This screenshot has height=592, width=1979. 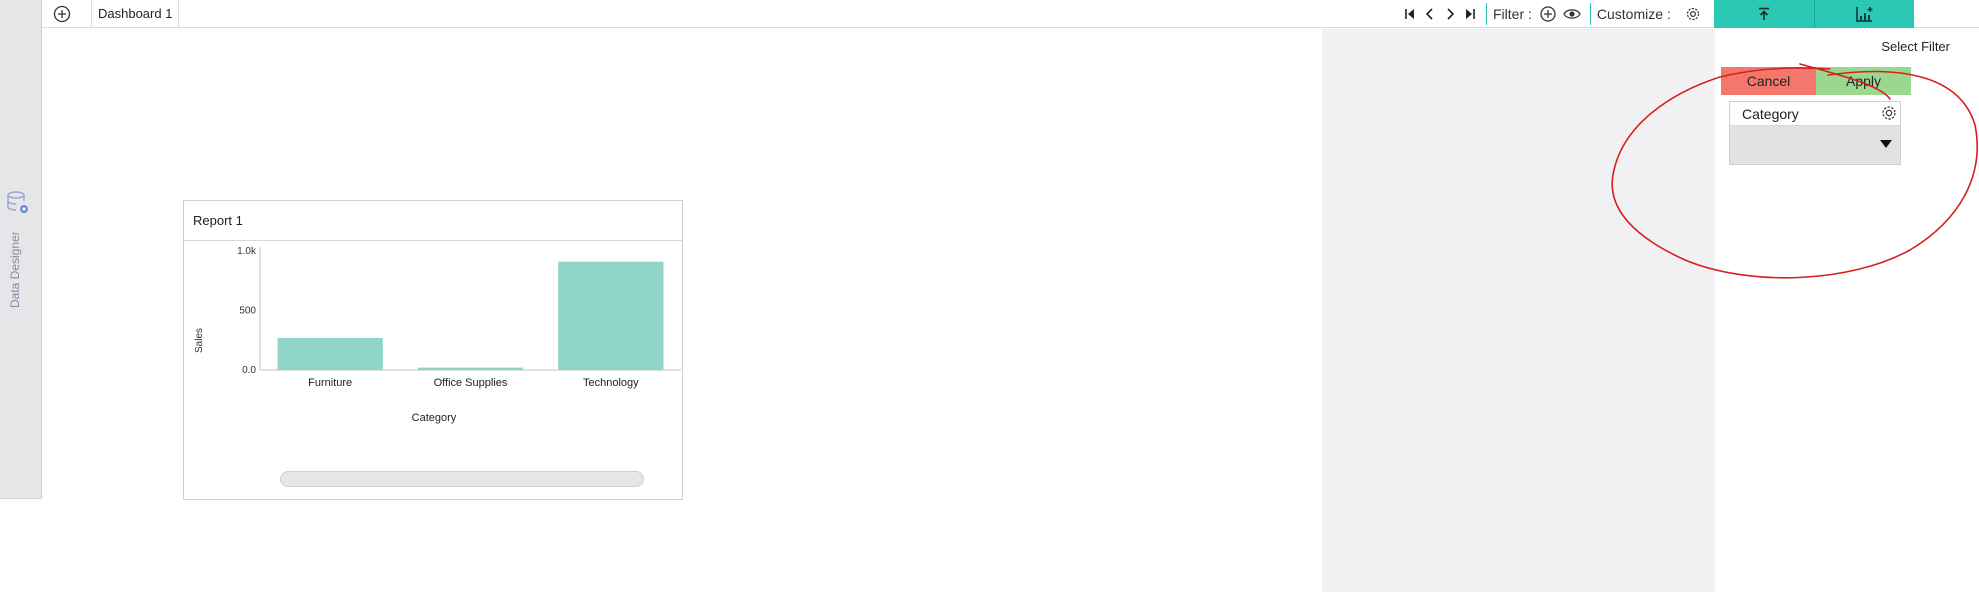 What do you see at coordinates (1430, 14) in the screenshot?
I see `prev-page-icon` at bounding box center [1430, 14].